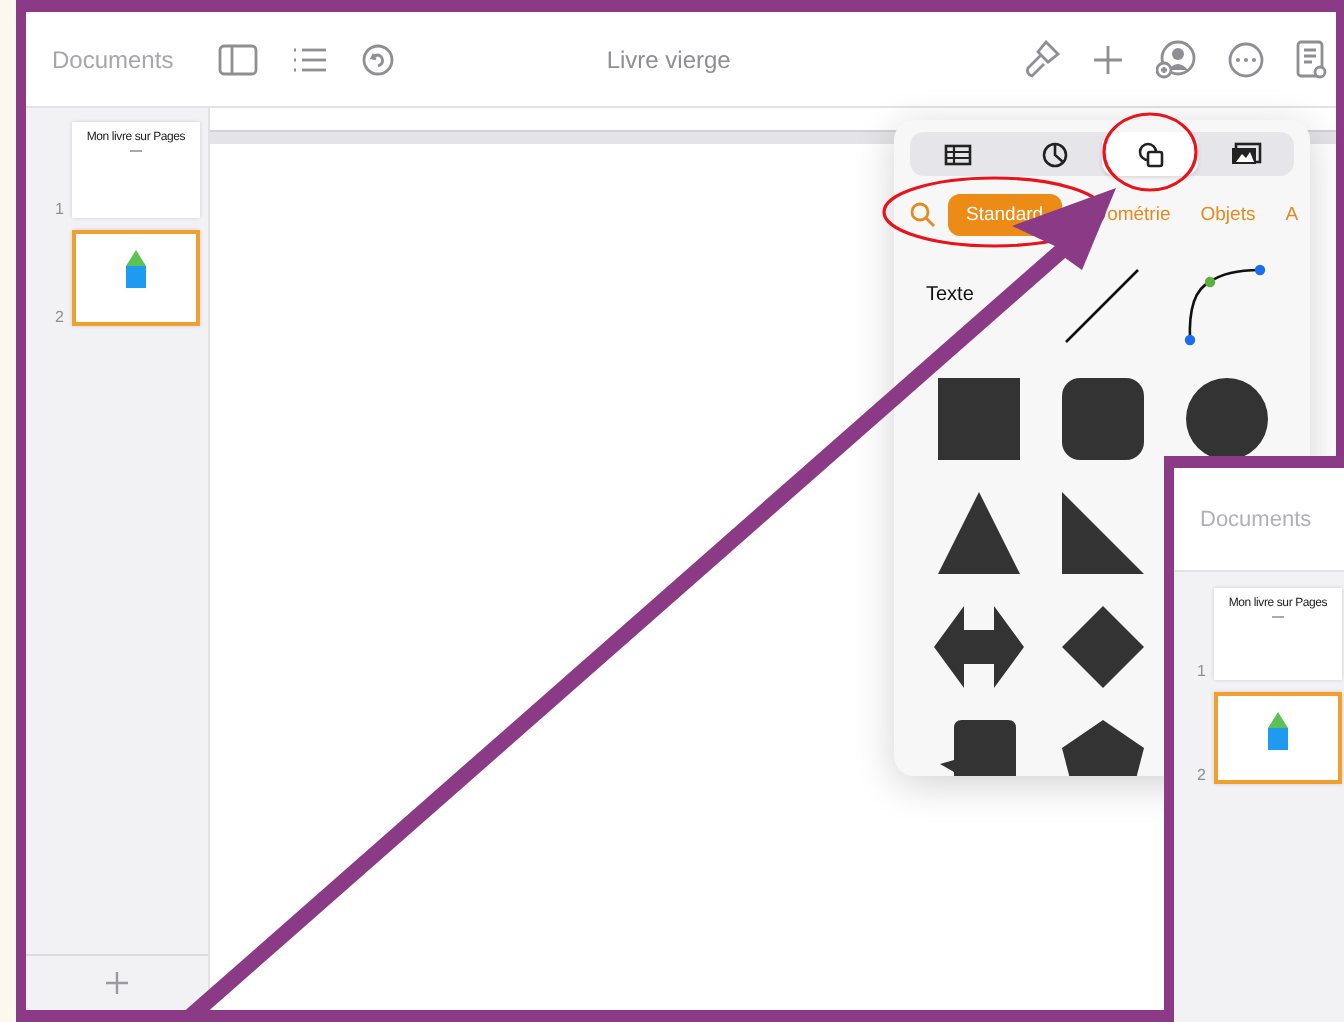  Describe the element at coordinates (1228, 214) in the screenshot. I see `category-tab: Objets` at that location.